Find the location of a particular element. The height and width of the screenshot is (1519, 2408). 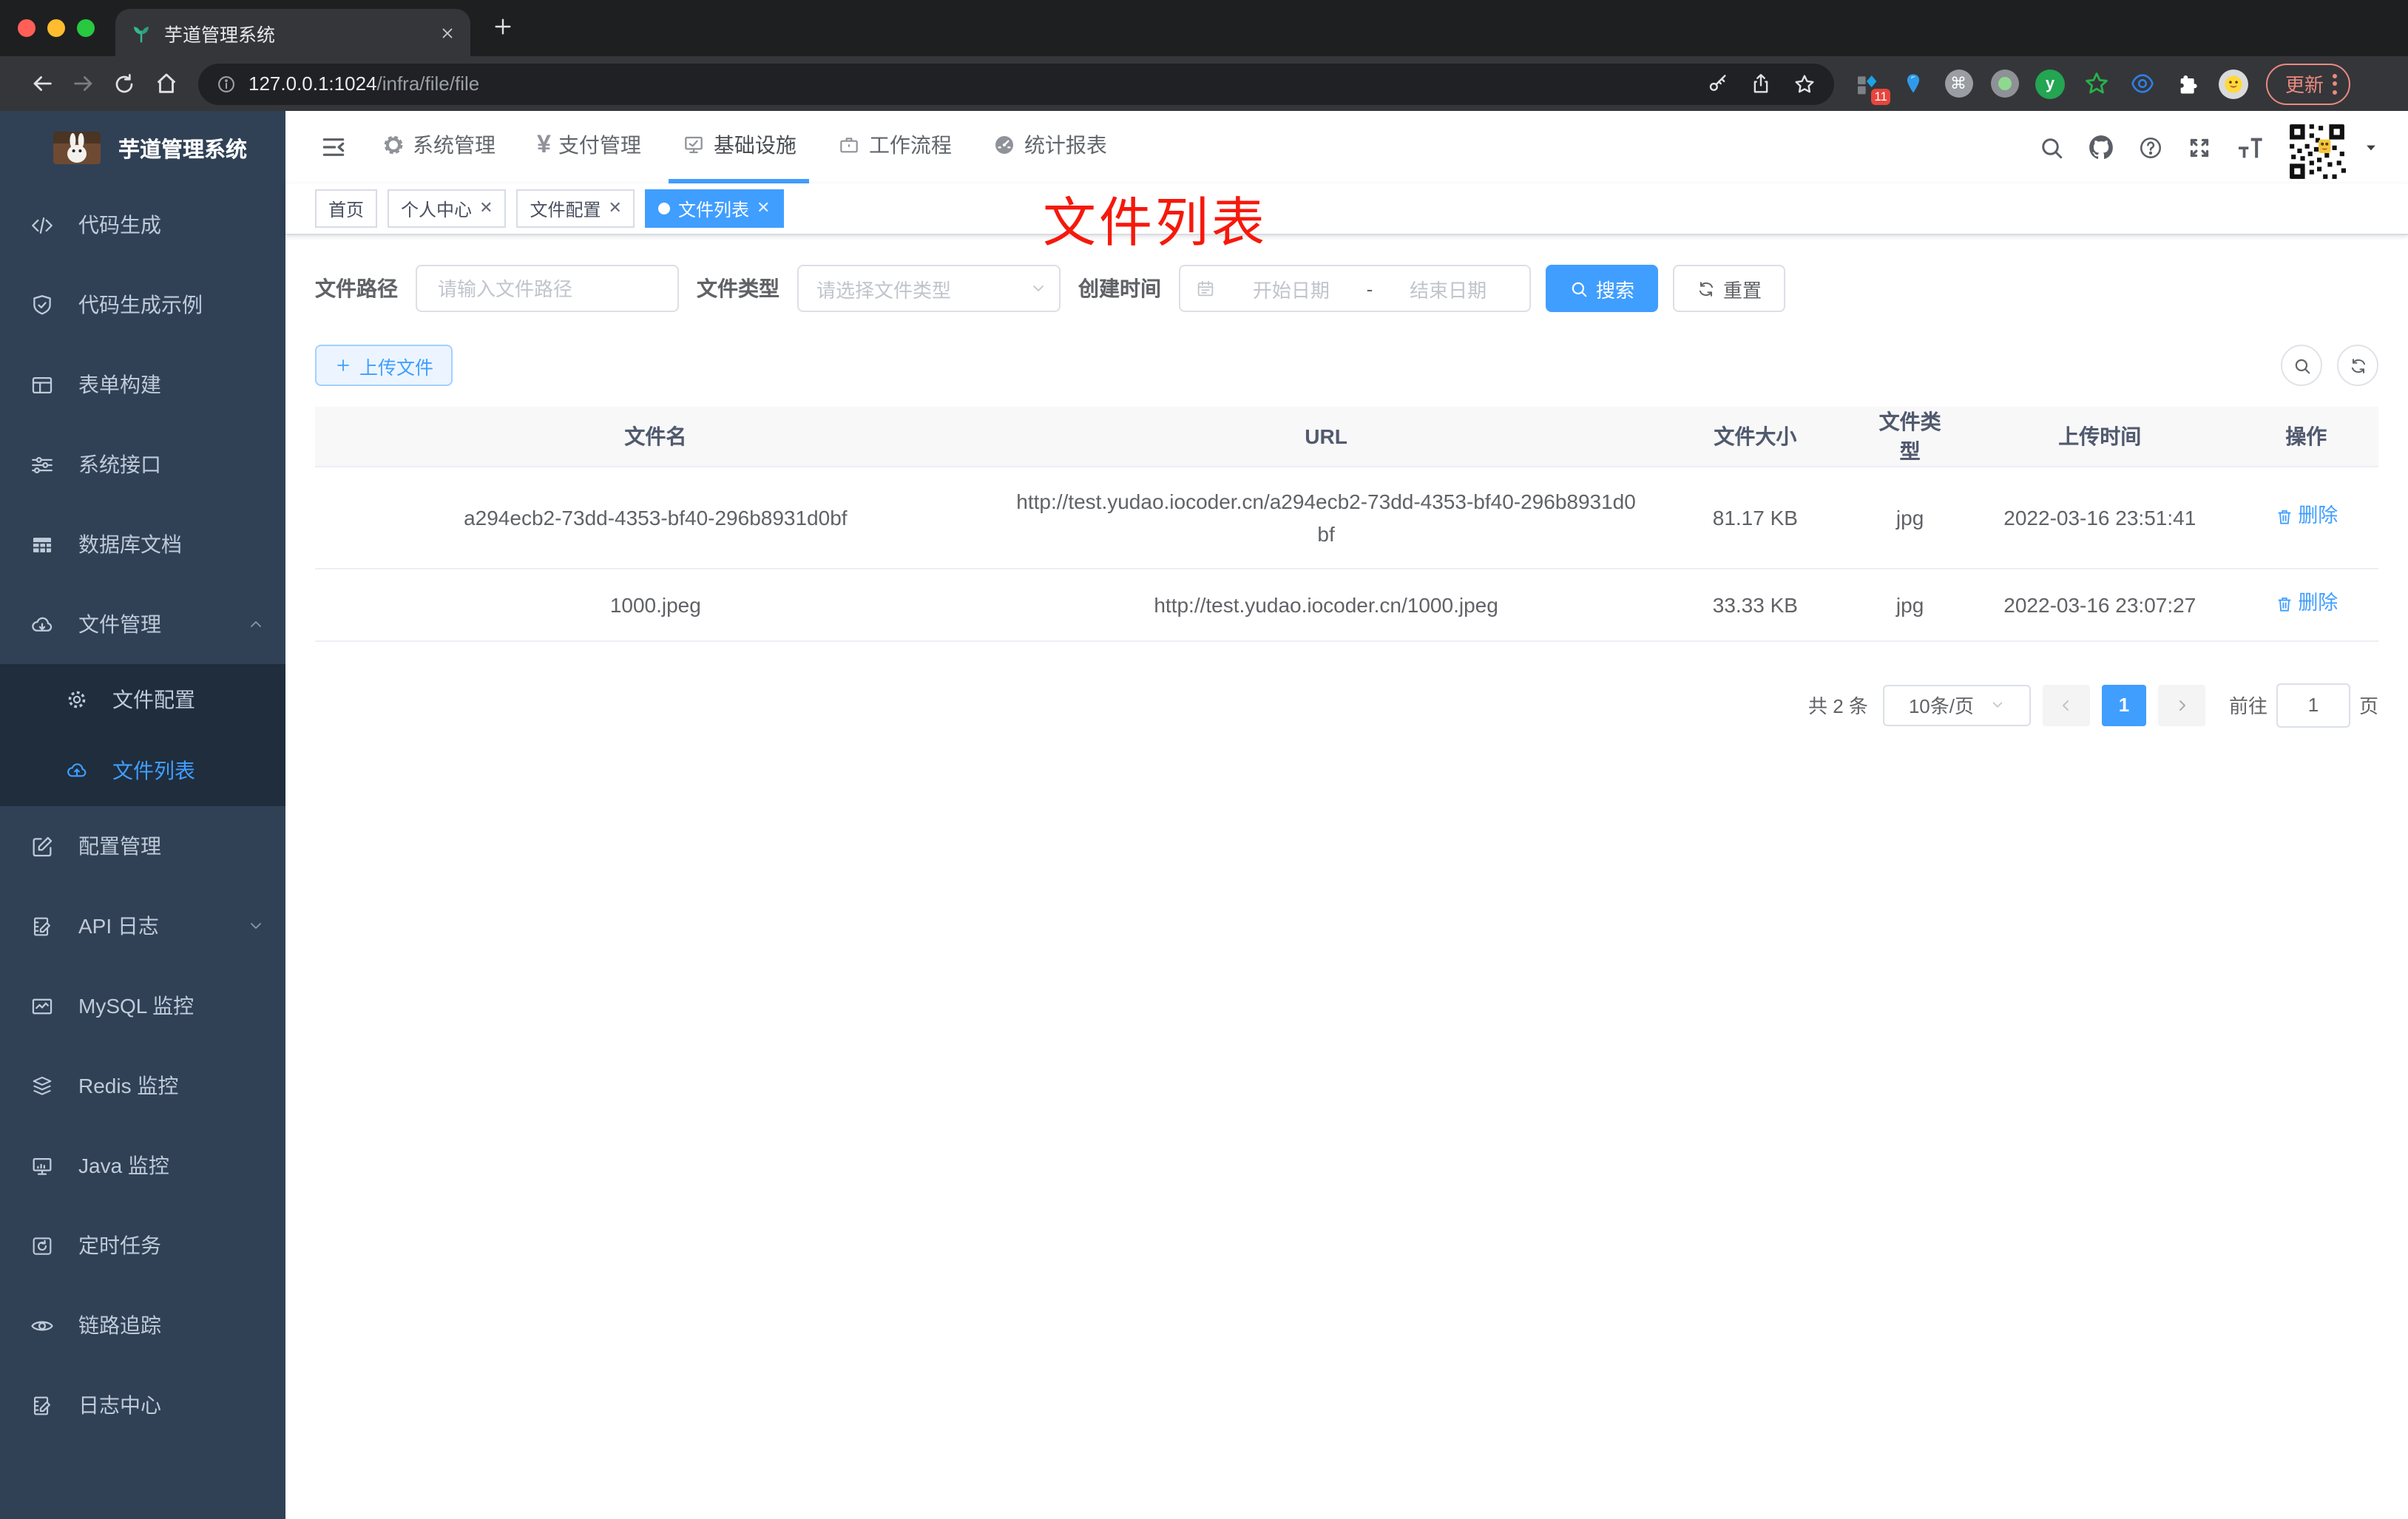

minimize-window-button is located at coordinates (56, 28).